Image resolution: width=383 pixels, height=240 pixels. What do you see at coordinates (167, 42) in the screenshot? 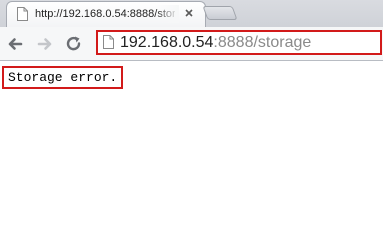
I see `url-host: 192.168.0.54` at bounding box center [167, 42].